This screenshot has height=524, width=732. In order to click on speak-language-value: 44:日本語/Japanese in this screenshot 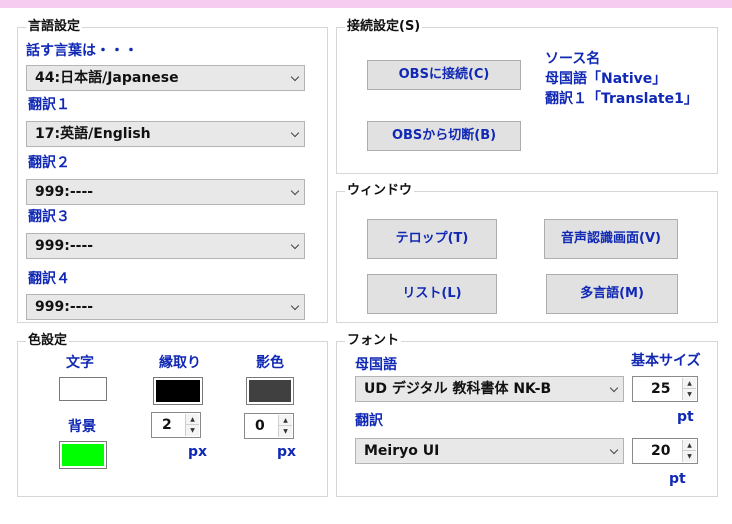, I will do `click(107, 78)`.